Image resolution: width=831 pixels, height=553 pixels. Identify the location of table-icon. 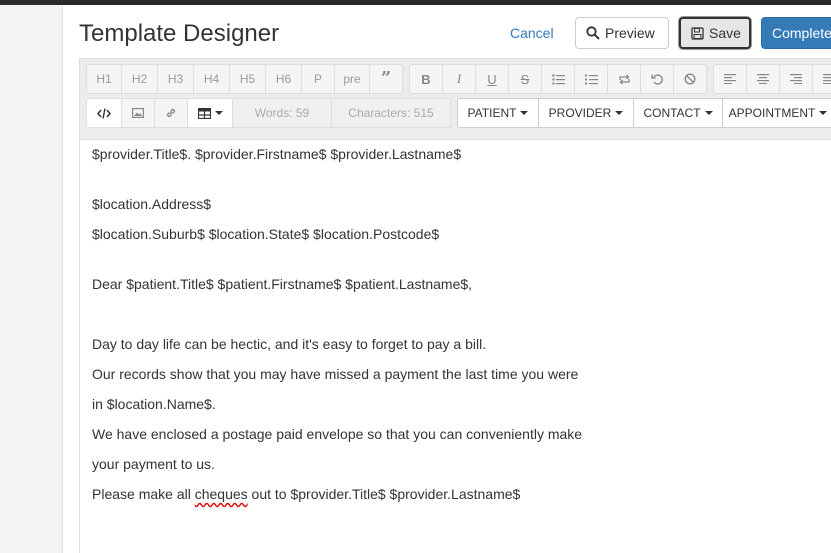
(204, 113).